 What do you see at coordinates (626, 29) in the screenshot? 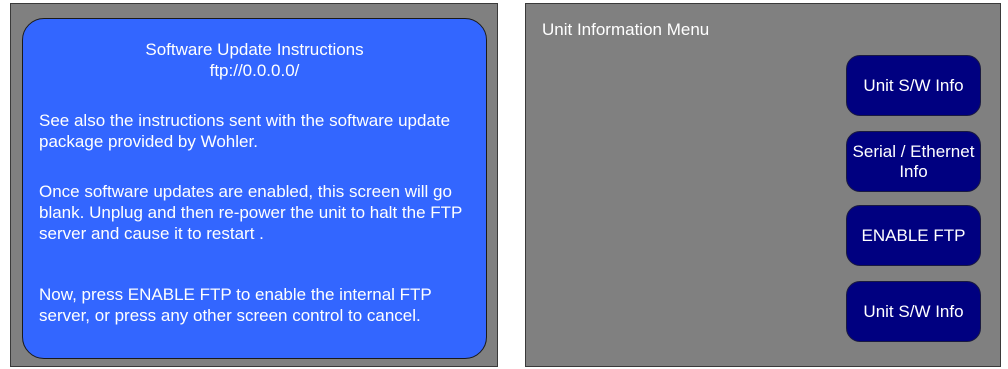
I see `menu-title: Unit Information Menu` at bounding box center [626, 29].